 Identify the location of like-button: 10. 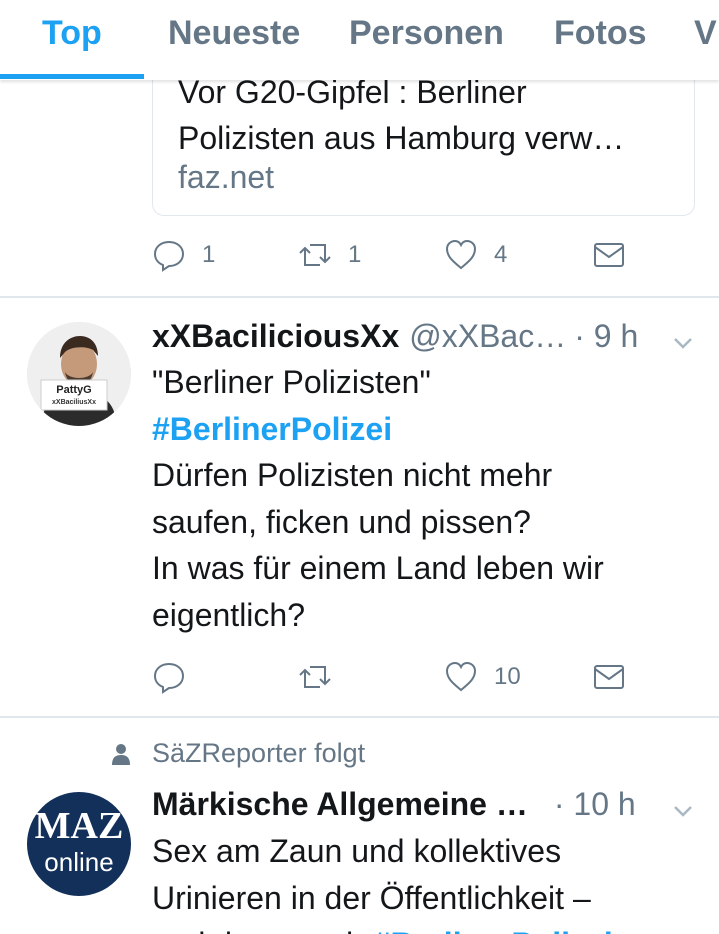
(482, 677).